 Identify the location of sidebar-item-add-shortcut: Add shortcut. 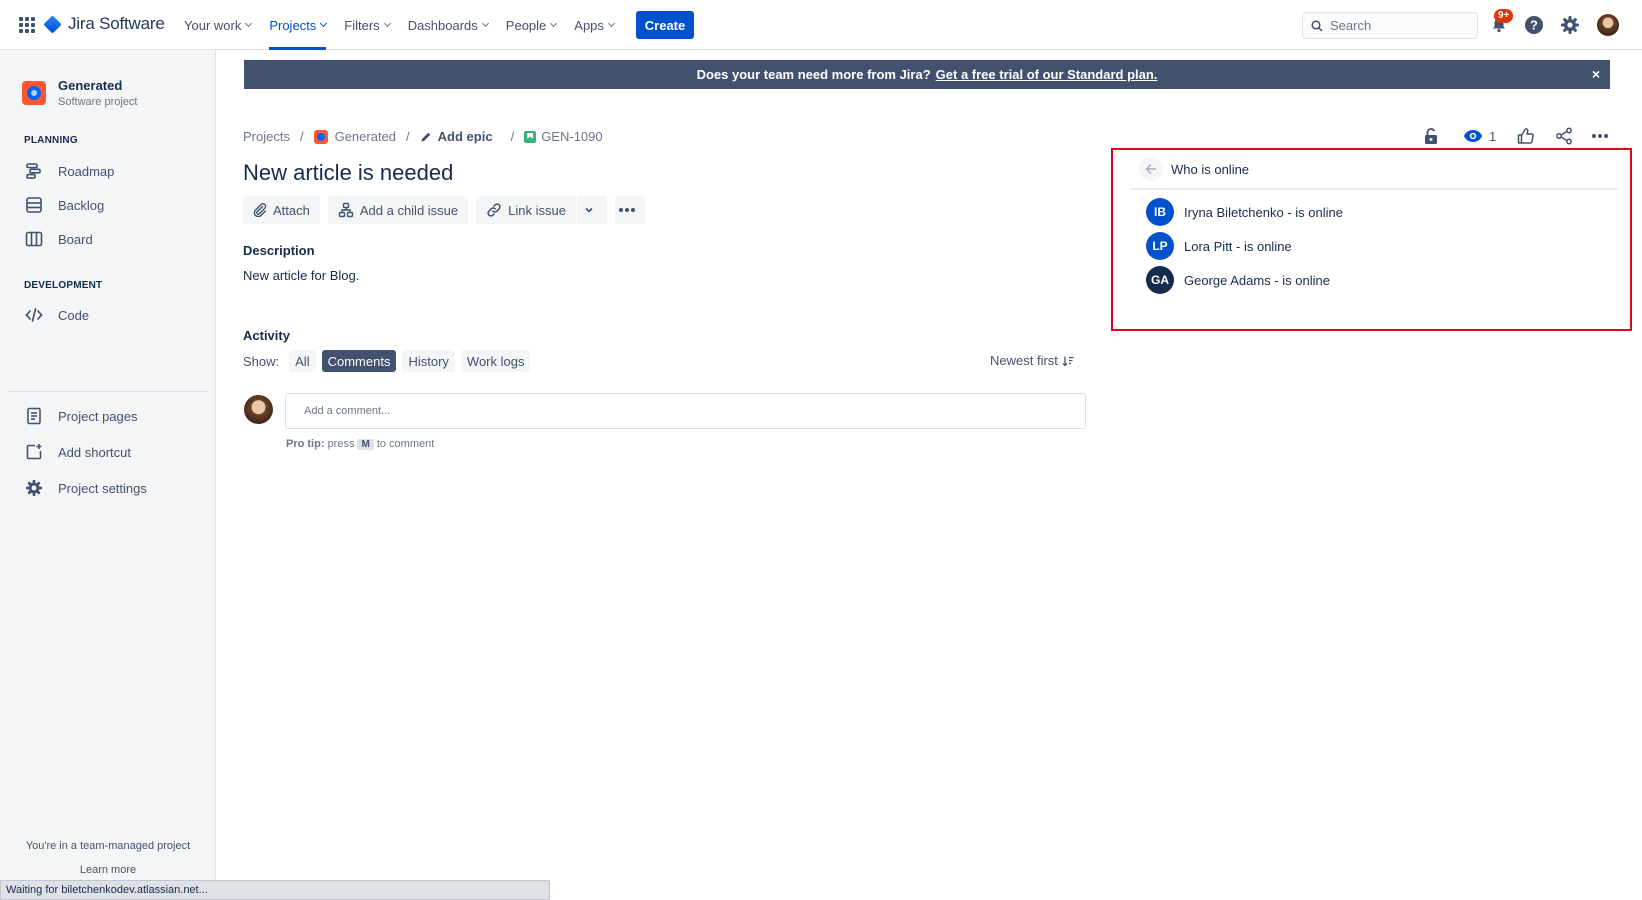
(77, 452).